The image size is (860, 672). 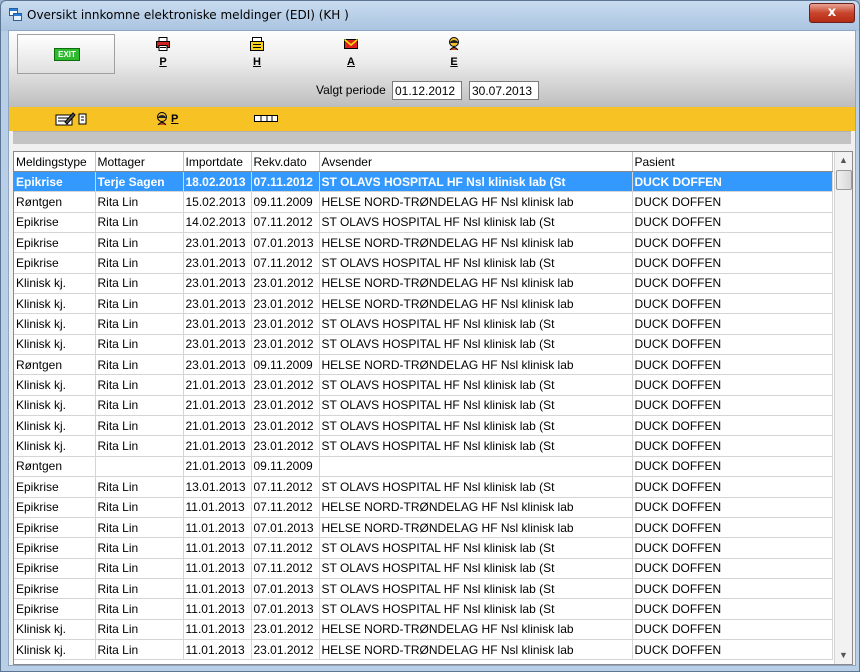 I want to click on person-button: E, so click(x=454, y=52).